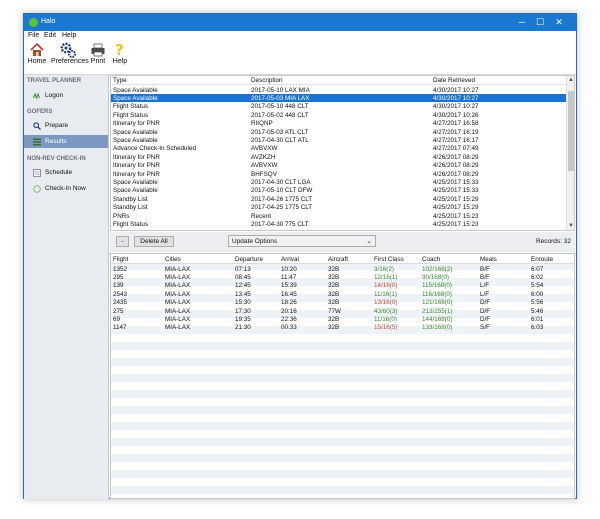 The height and width of the screenshot is (519, 600). Describe the element at coordinates (66, 95) in the screenshot. I see `sidebar-item-logon: Logon` at that location.